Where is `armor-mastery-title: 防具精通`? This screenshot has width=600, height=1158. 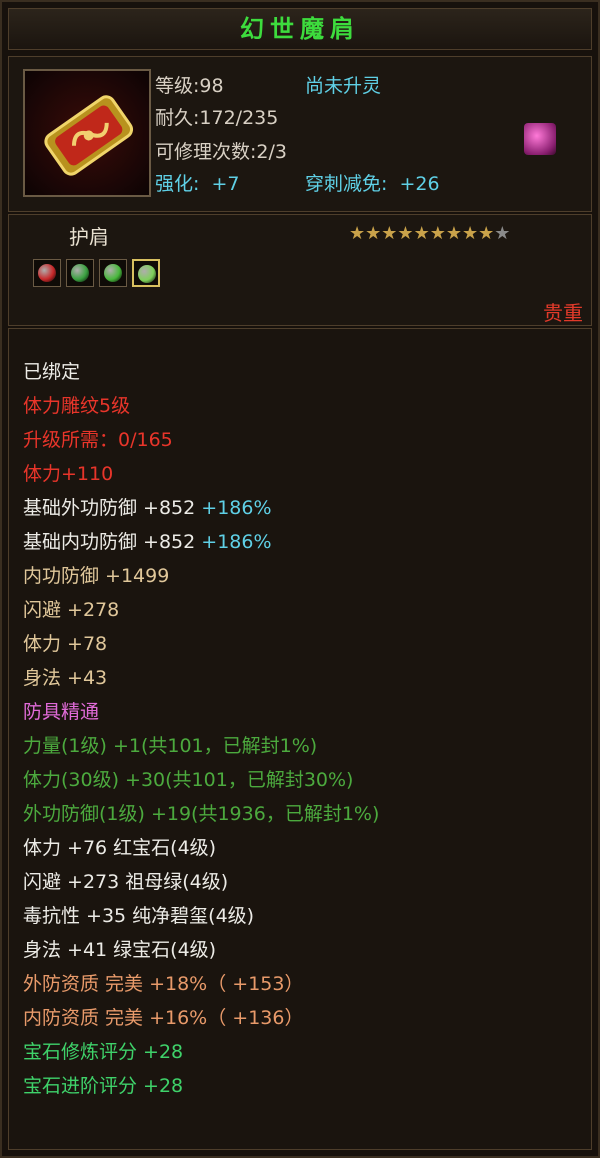
armor-mastery-title: 防具精通 is located at coordinates (61, 712).